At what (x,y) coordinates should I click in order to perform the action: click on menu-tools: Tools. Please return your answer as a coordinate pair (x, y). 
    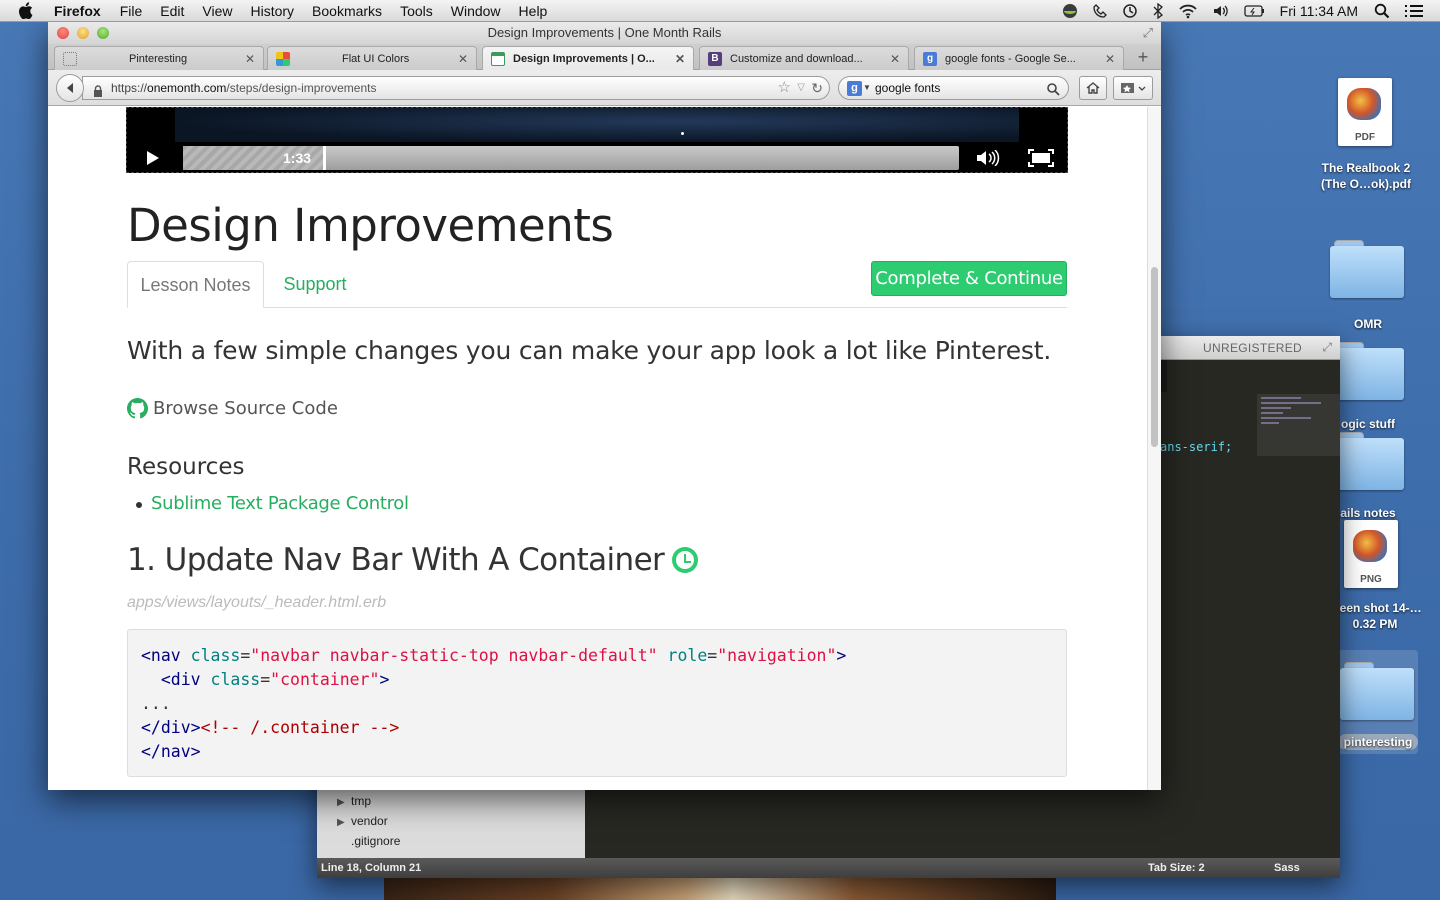
    Looking at the image, I should click on (416, 11).